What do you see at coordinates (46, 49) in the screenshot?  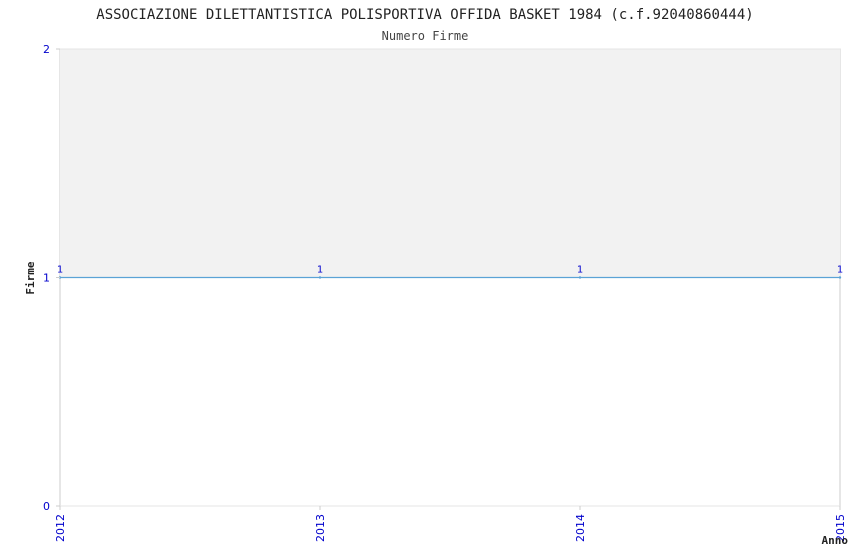 I see `y-tick-label: 2` at bounding box center [46, 49].